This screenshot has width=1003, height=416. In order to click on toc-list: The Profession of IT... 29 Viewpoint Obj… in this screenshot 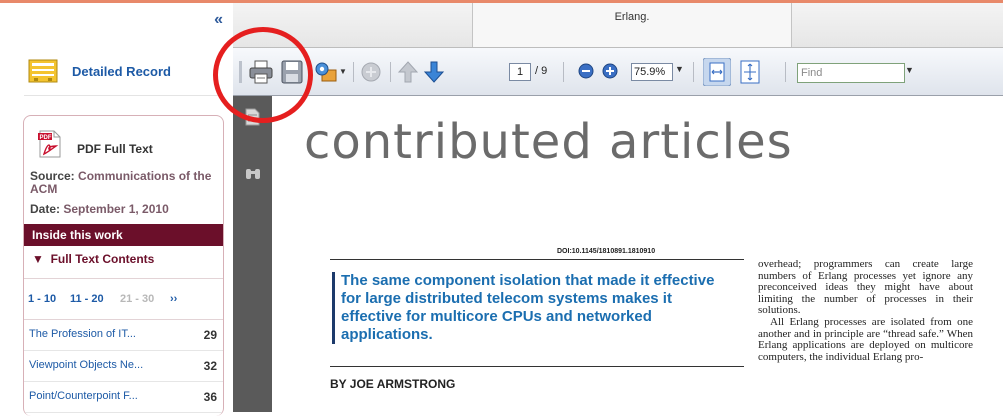, I will do `click(123, 366)`.